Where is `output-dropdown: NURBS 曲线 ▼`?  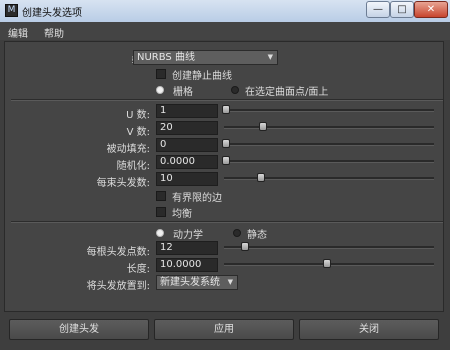
output-dropdown: NURBS 曲线 ▼ is located at coordinates (205, 57).